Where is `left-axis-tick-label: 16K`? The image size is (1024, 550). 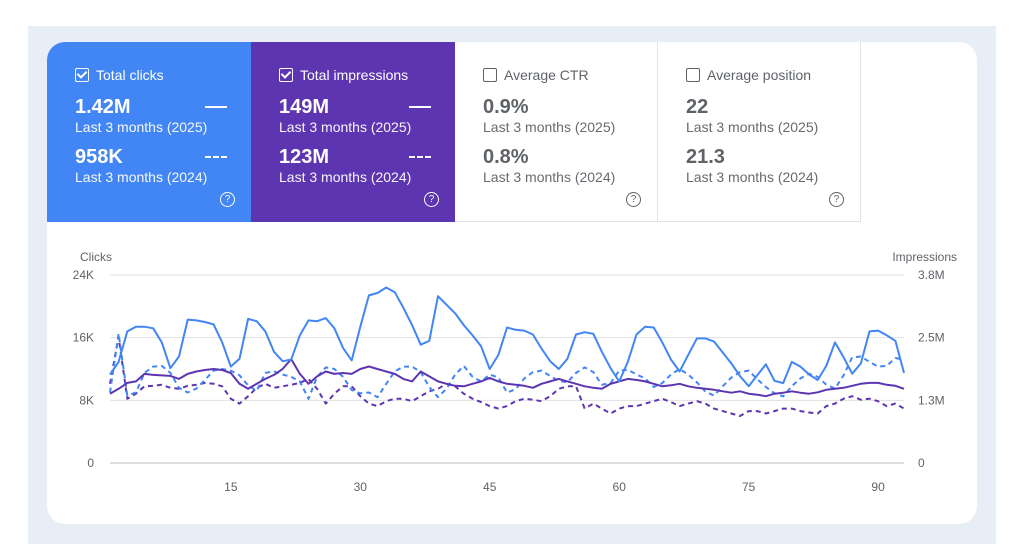 left-axis-tick-label: 16K is located at coordinates (83, 338).